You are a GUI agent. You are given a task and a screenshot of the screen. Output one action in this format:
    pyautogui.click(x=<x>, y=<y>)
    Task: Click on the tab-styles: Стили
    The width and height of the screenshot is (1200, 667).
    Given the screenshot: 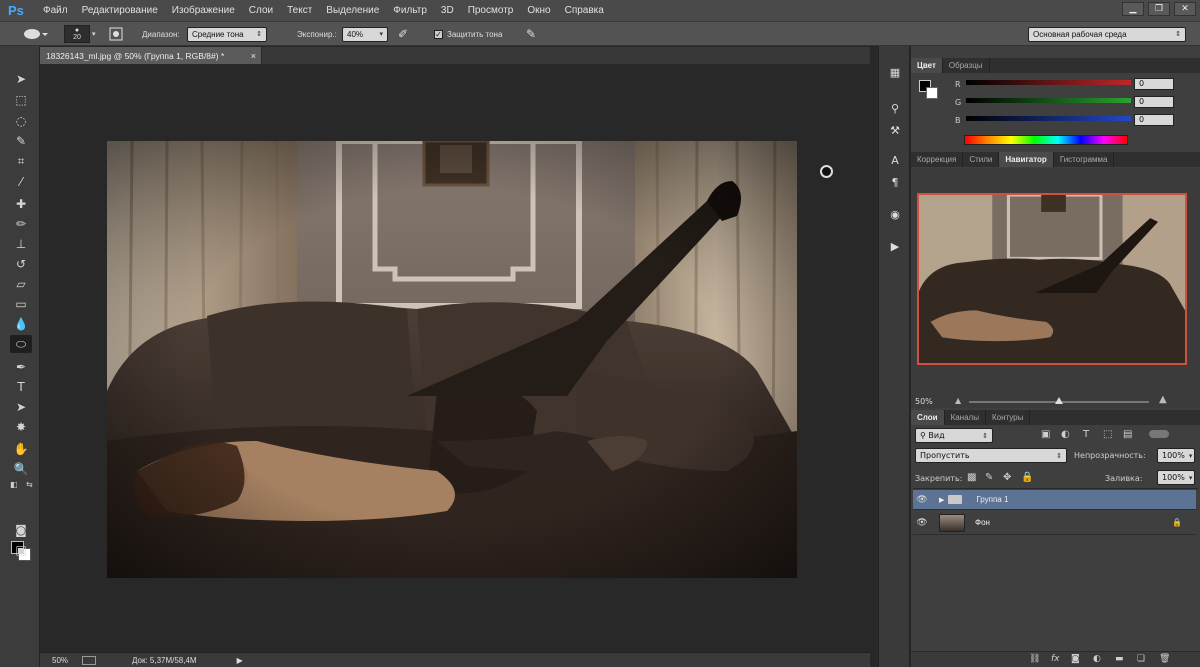 What is the action you would take?
    pyautogui.click(x=981, y=159)
    